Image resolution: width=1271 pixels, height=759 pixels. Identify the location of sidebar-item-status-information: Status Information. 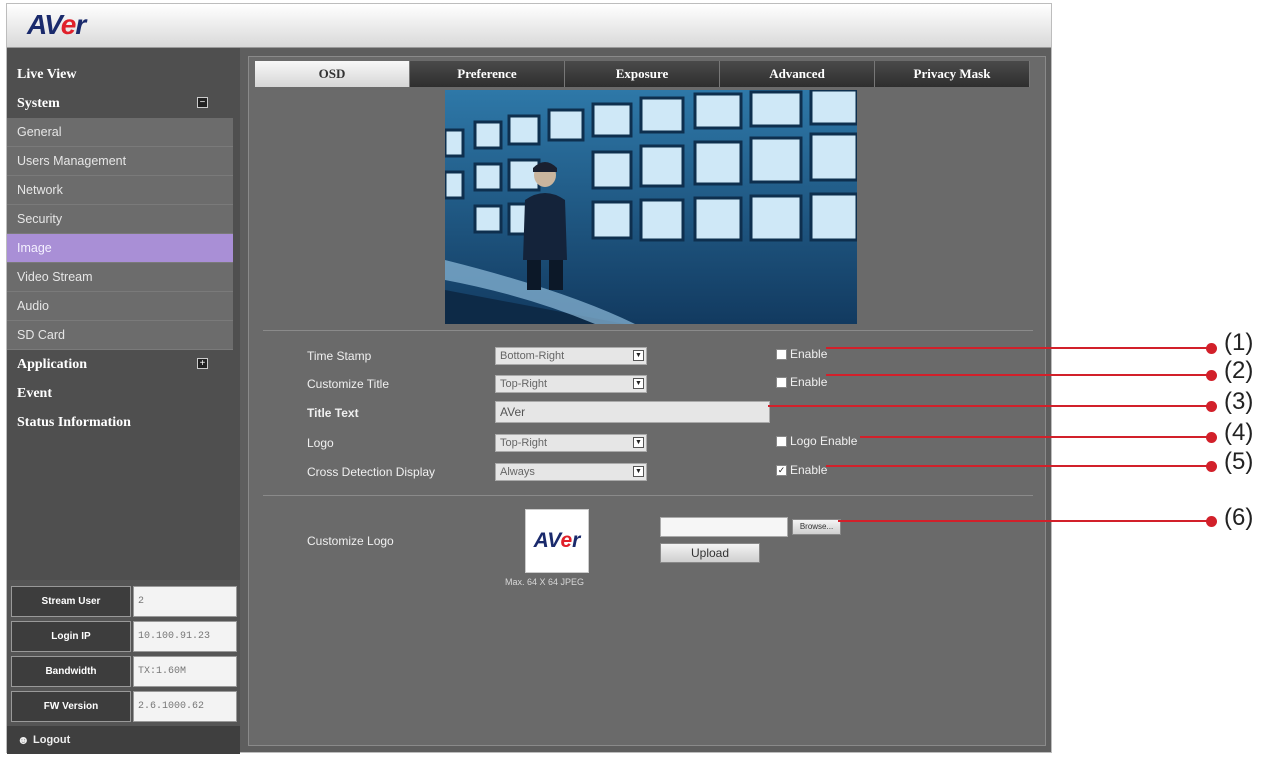
(123, 422).